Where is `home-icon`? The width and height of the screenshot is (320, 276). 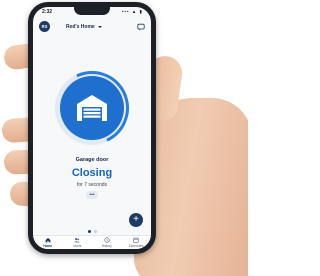 home-icon is located at coordinates (48, 240).